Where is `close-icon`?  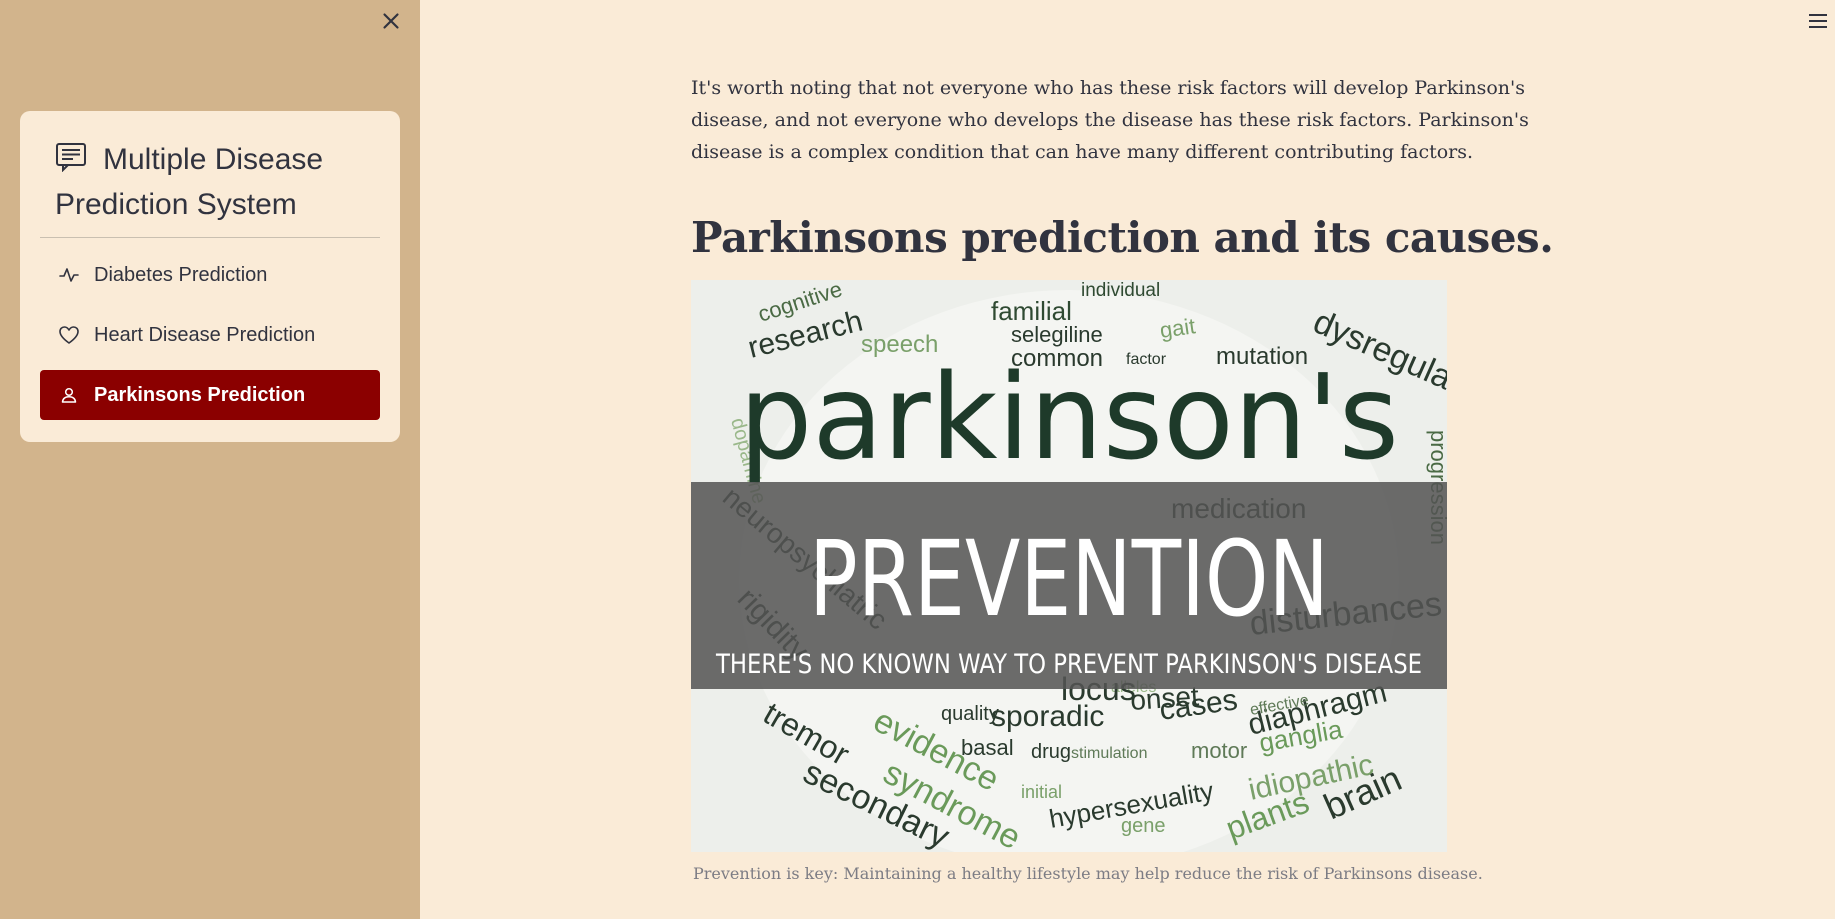 close-icon is located at coordinates (391, 21).